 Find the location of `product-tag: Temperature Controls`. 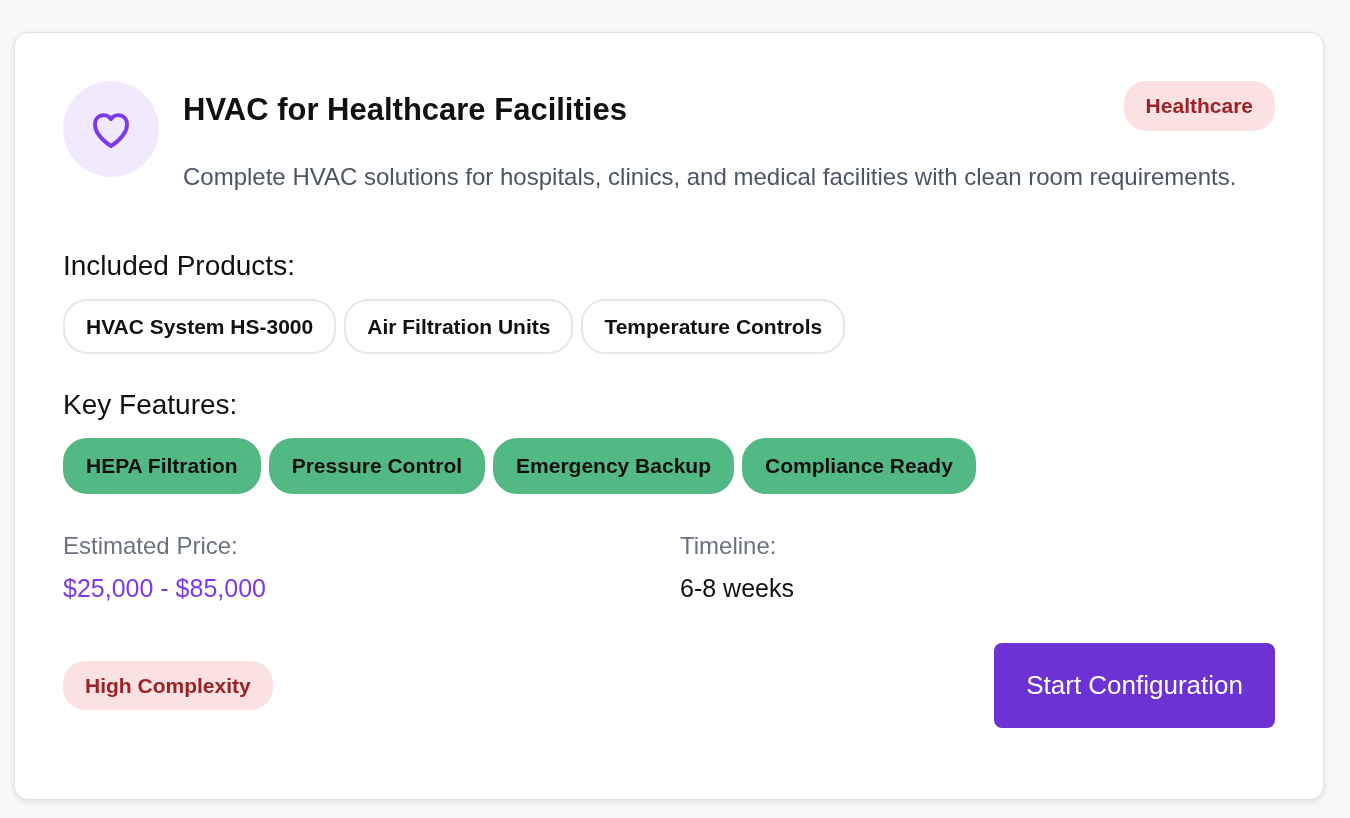

product-tag: Temperature Controls is located at coordinates (713, 326).